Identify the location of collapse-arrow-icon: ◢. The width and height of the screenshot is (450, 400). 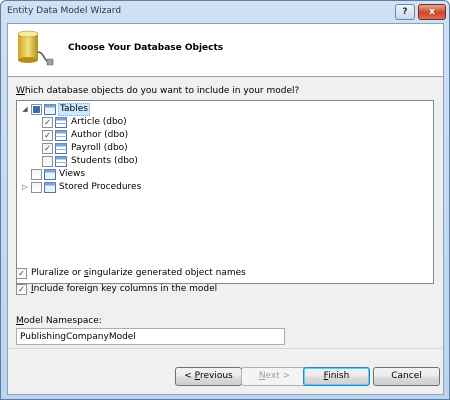
(25, 109).